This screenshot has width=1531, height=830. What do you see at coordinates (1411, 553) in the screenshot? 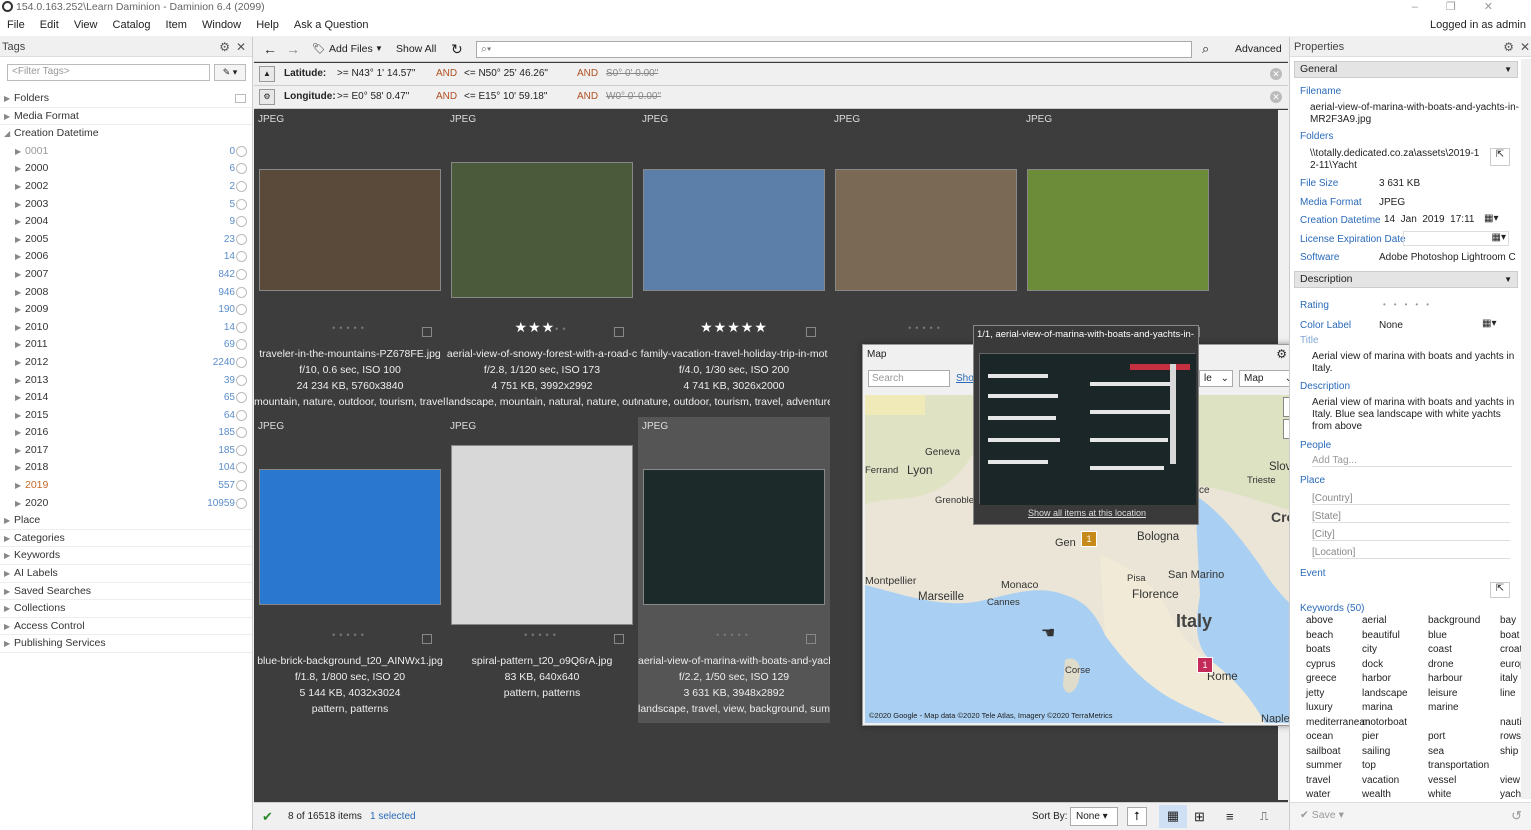
I see `location-field: [Location]` at bounding box center [1411, 553].